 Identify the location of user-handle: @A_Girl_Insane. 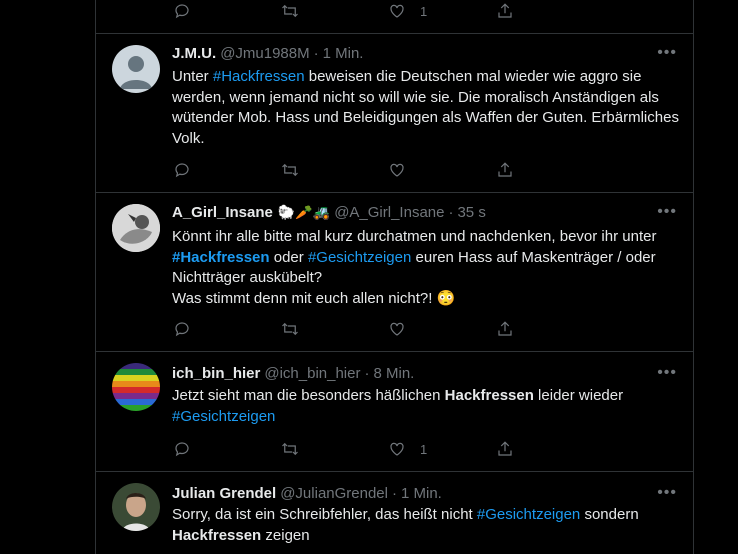
(389, 212).